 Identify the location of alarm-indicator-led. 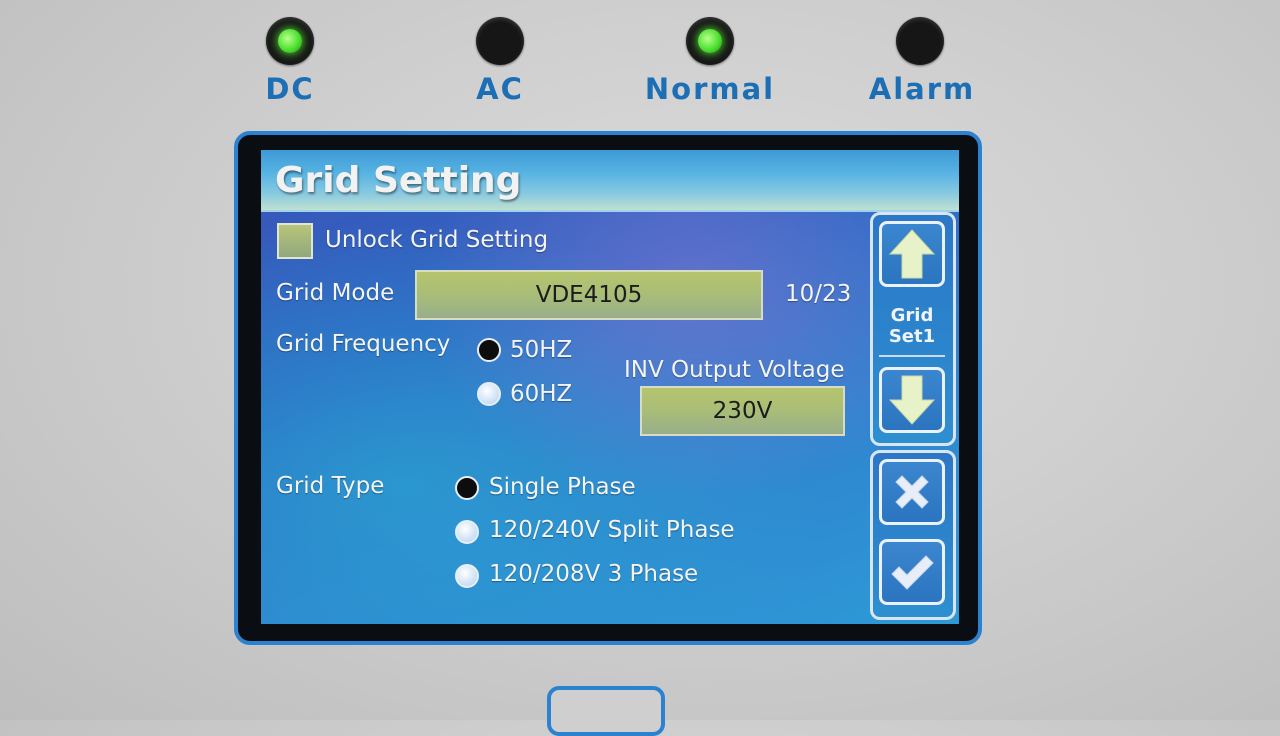
(920, 41).